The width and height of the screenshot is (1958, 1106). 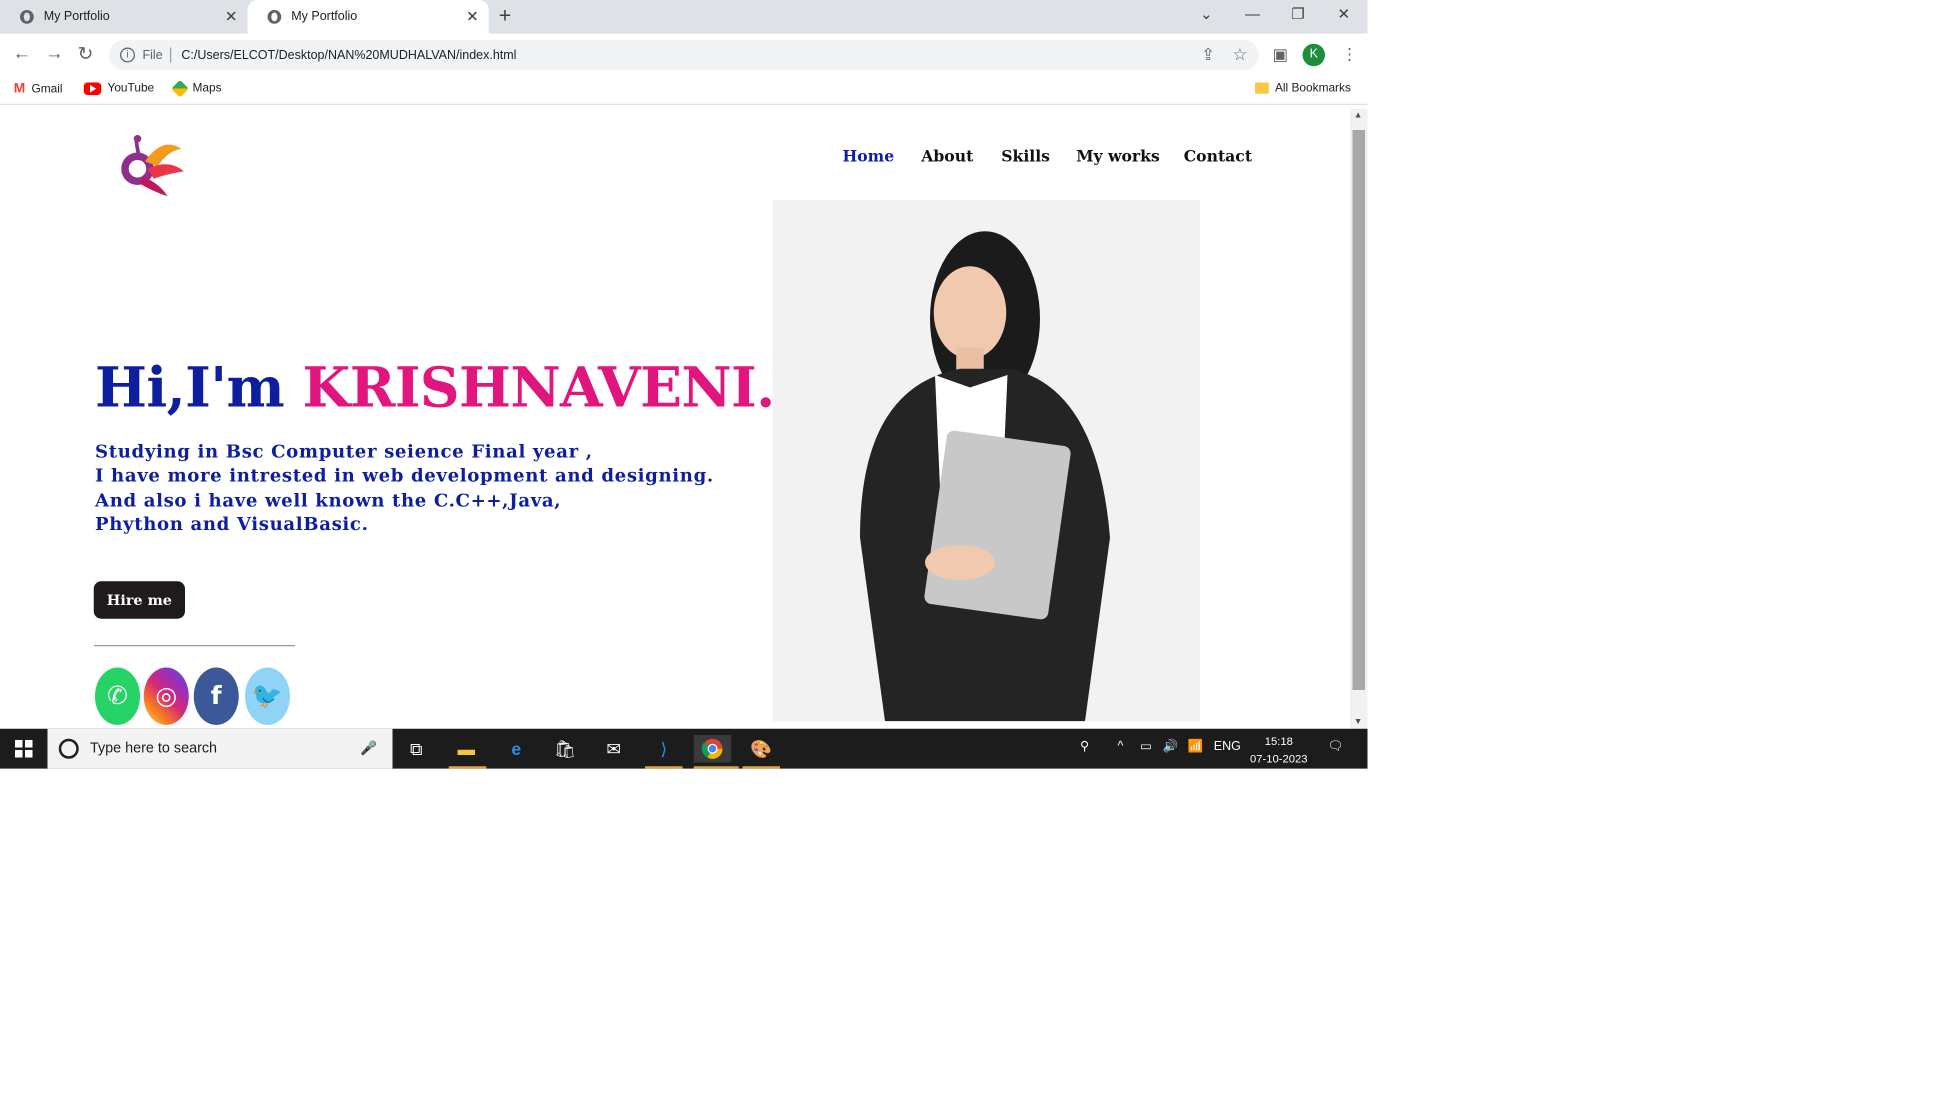 I want to click on tab-search-icon: ⌄, so click(x=1206, y=14).